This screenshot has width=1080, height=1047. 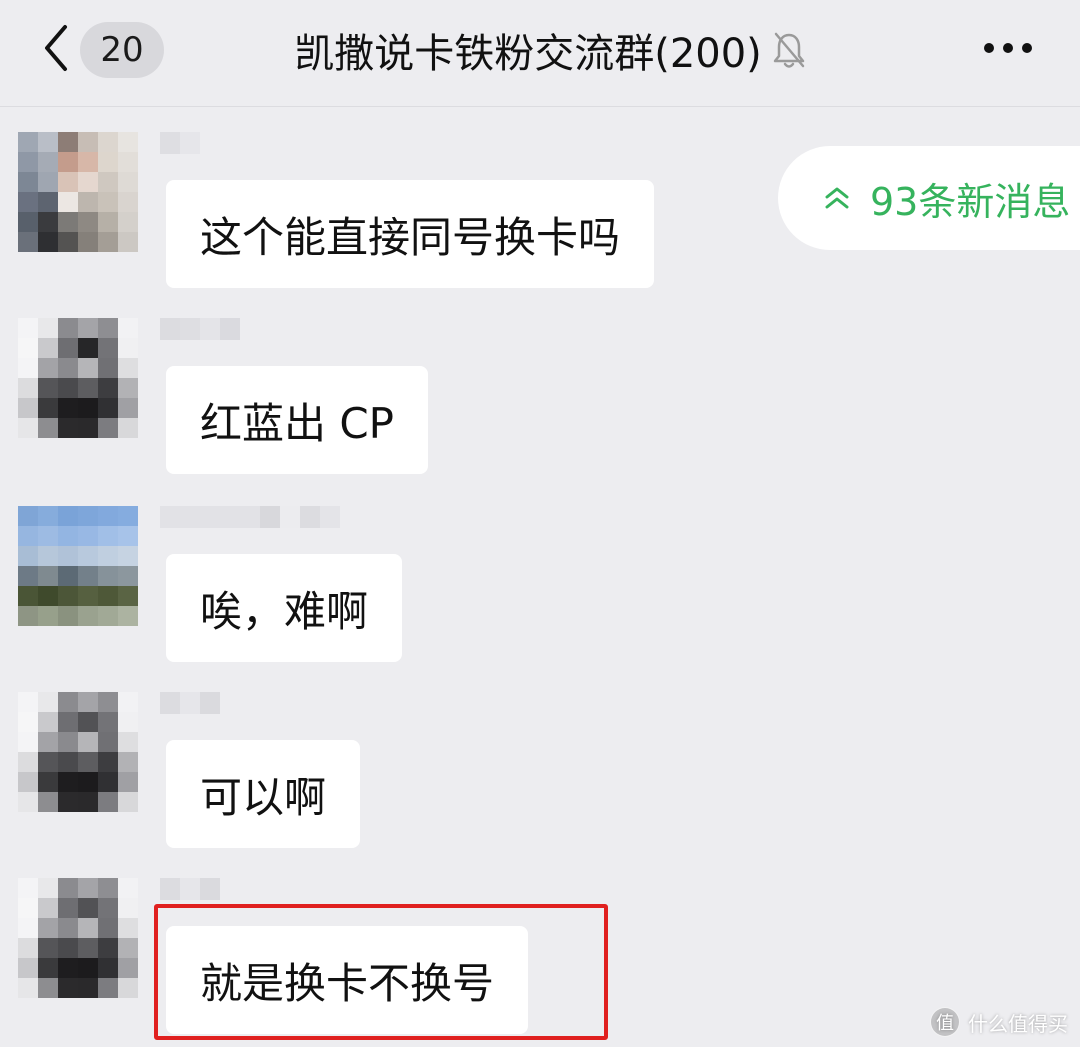 I want to click on message-bubble: 红蓝出 CP, so click(x=297, y=420).